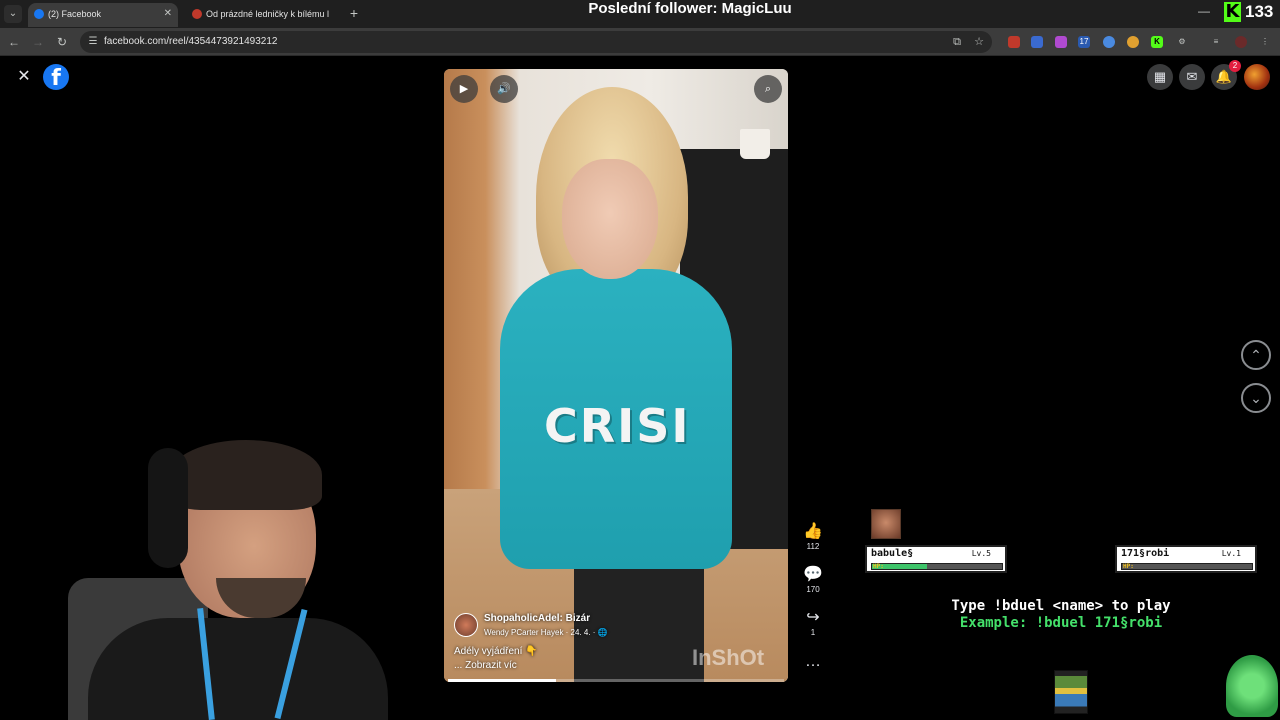 The width and height of the screenshot is (1280, 720). Describe the element at coordinates (1231, 553) in the screenshot. I see `duel-player2-level: Lv.1` at that location.